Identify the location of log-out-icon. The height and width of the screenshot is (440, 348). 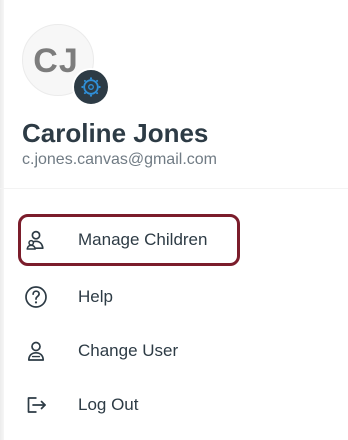
(36, 405).